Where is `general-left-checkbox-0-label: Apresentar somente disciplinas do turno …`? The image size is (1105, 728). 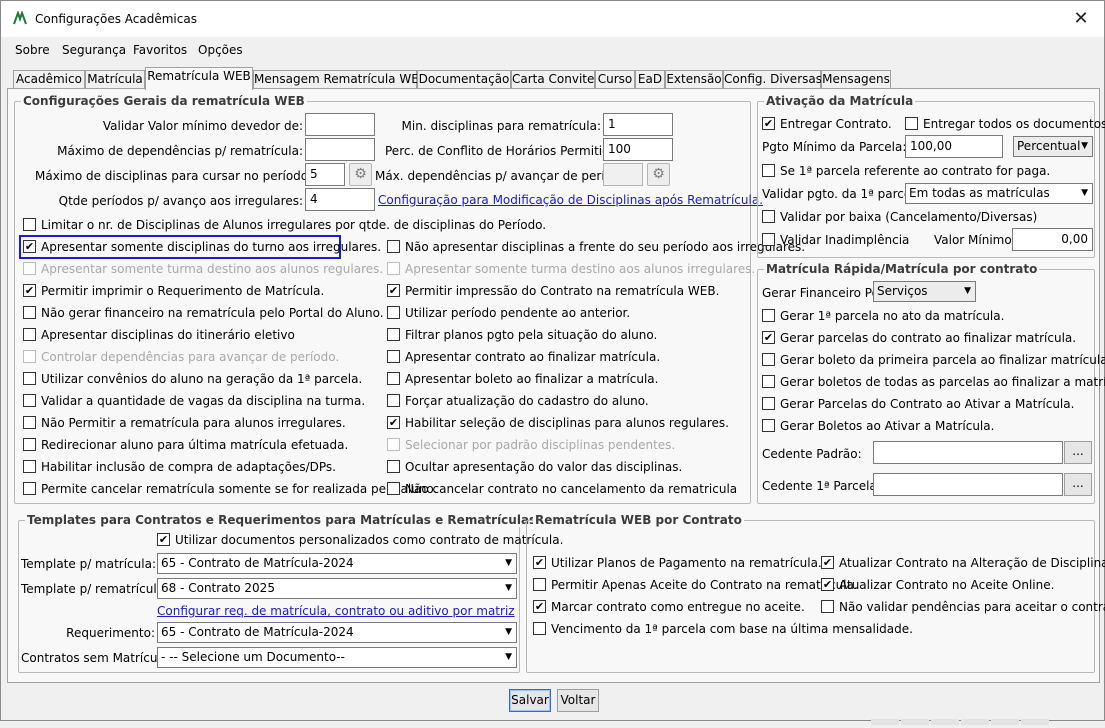
general-left-checkbox-0-label: Apresentar somente disciplinas do turno … is located at coordinates (211, 247).